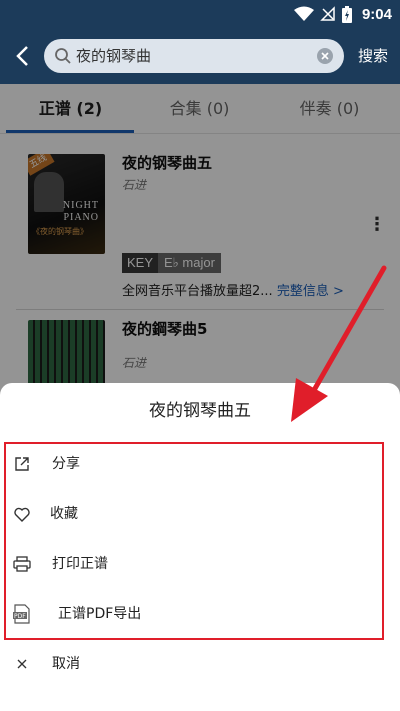 This screenshot has width=400, height=711. Describe the element at coordinates (200, 664) in the screenshot. I see `menu-item-cancel: 取消` at that location.